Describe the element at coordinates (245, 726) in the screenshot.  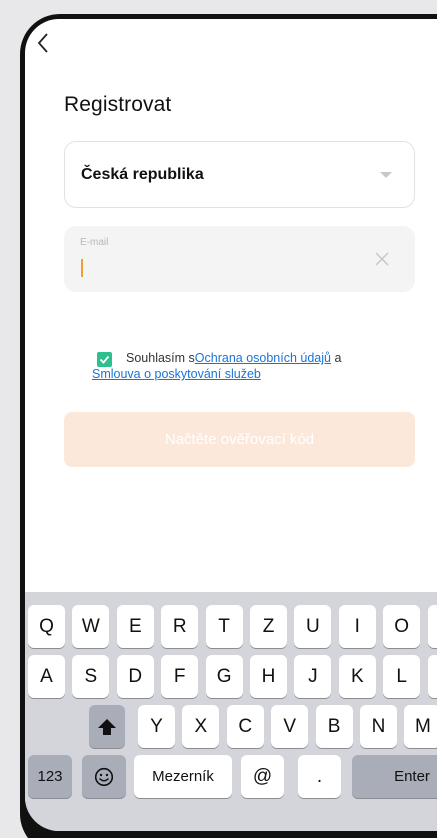
I see `key-row3-2: C` at that location.